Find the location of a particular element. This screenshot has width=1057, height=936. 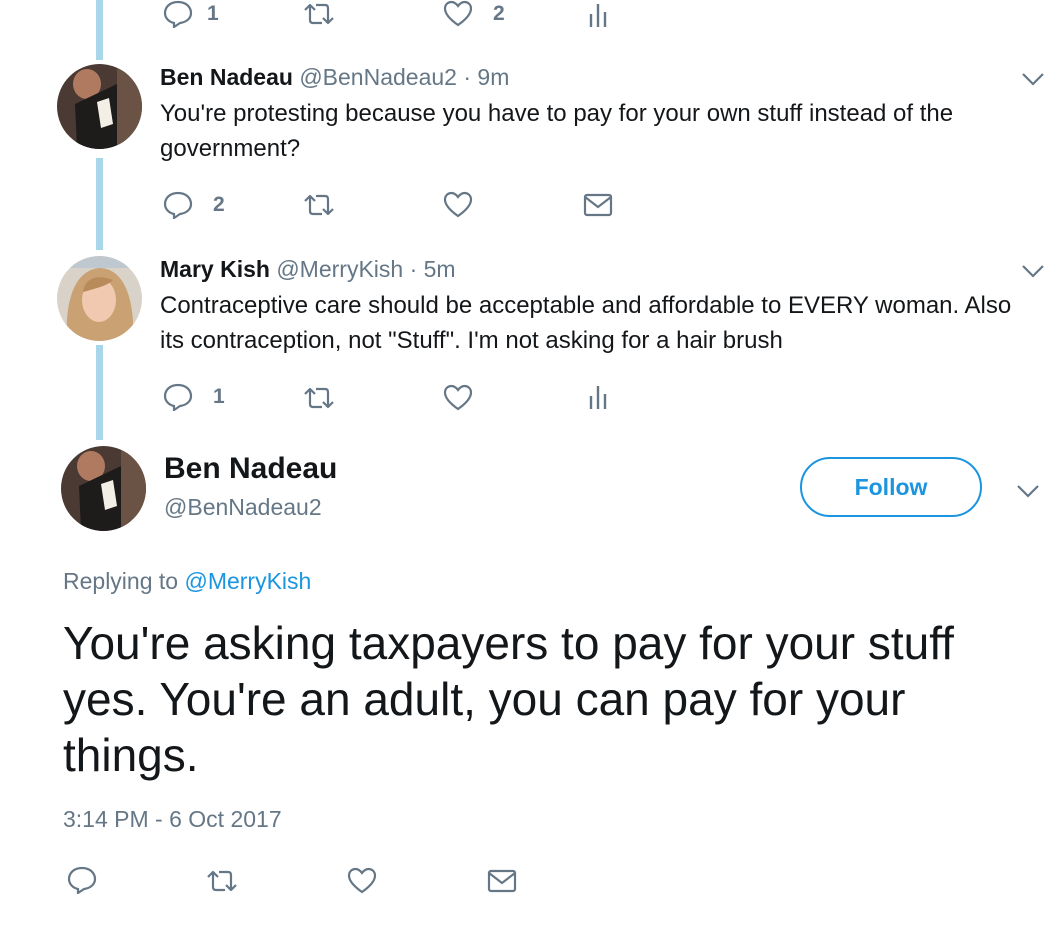

follow-button: Follow is located at coordinates (891, 487).